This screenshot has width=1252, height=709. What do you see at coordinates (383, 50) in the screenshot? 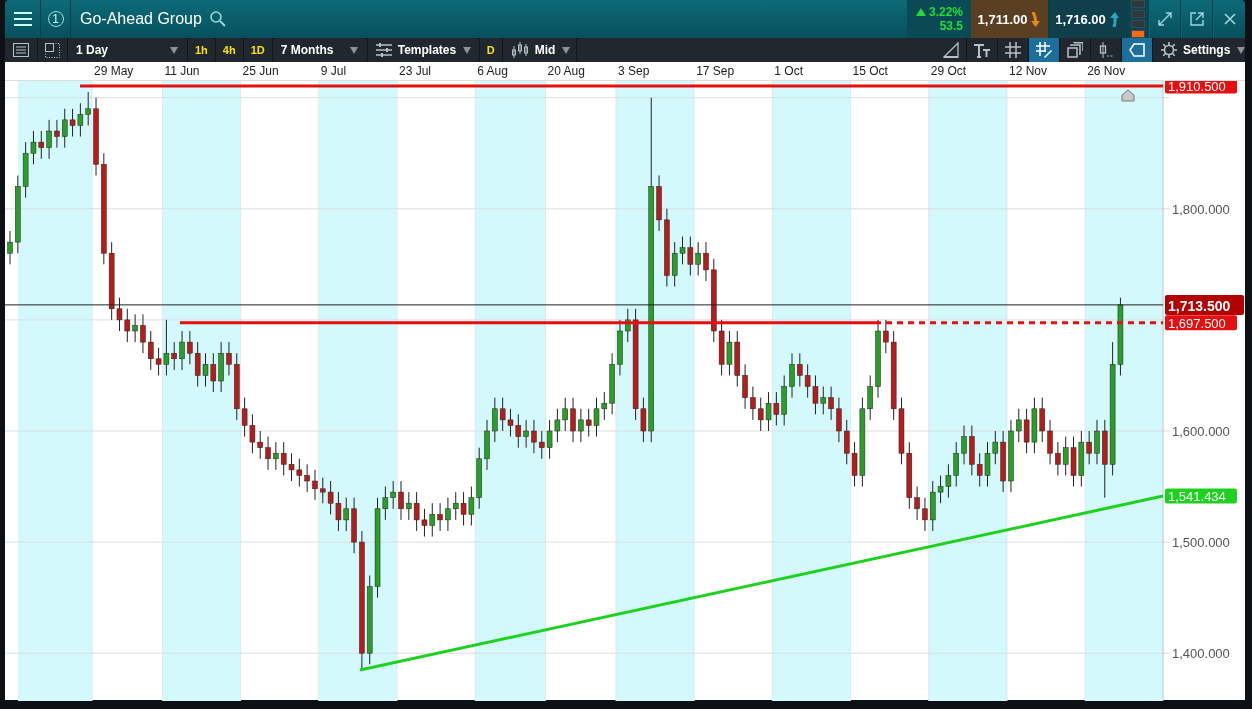
I see `sliders-icon` at bounding box center [383, 50].